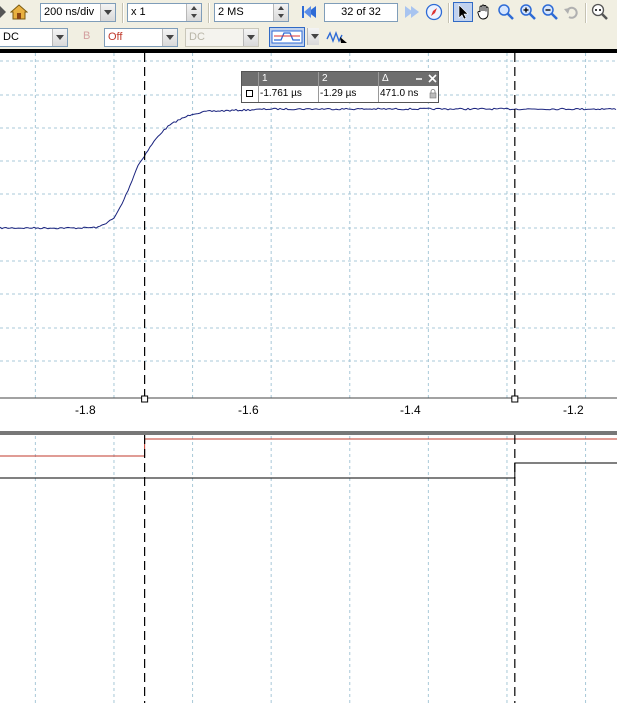 The height and width of the screenshot is (703, 617). I want to click on compass-icon, so click(434, 12).